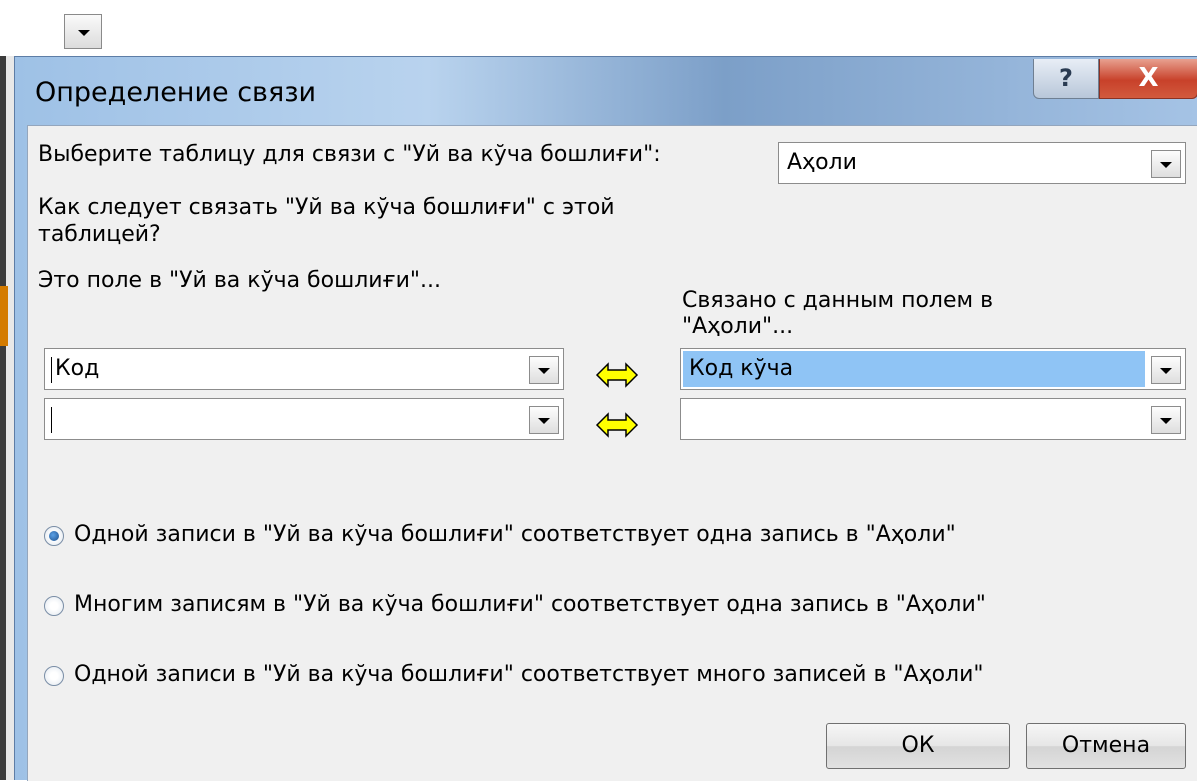 Image resolution: width=1197 pixels, height=781 pixels. Describe the element at coordinates (606, 91) in the screenshot. I see `dialog-titlebar: Определение связи ? X` at that location.